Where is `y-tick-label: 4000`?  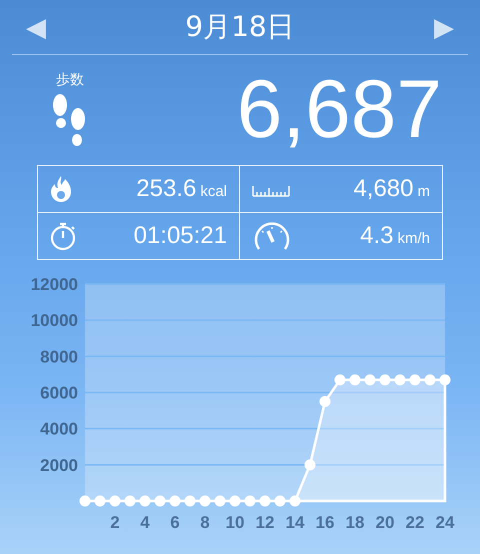
y-tick-label: 4000 is located at coordinates (59, 429).